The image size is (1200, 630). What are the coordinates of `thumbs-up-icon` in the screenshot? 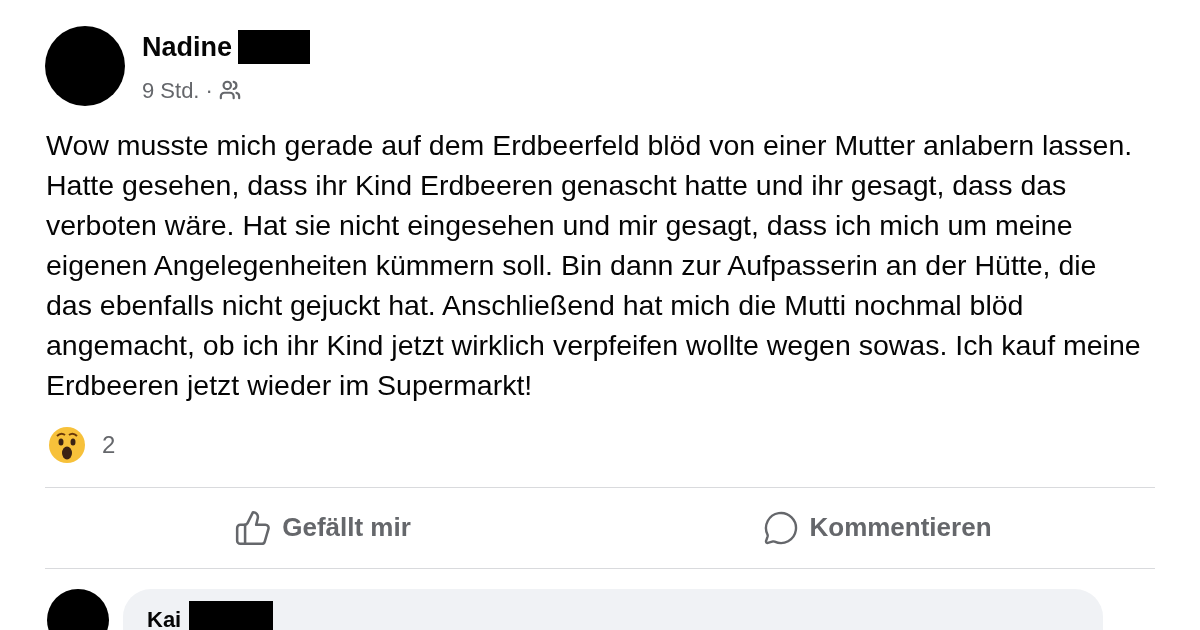 It's located at (253, 527).